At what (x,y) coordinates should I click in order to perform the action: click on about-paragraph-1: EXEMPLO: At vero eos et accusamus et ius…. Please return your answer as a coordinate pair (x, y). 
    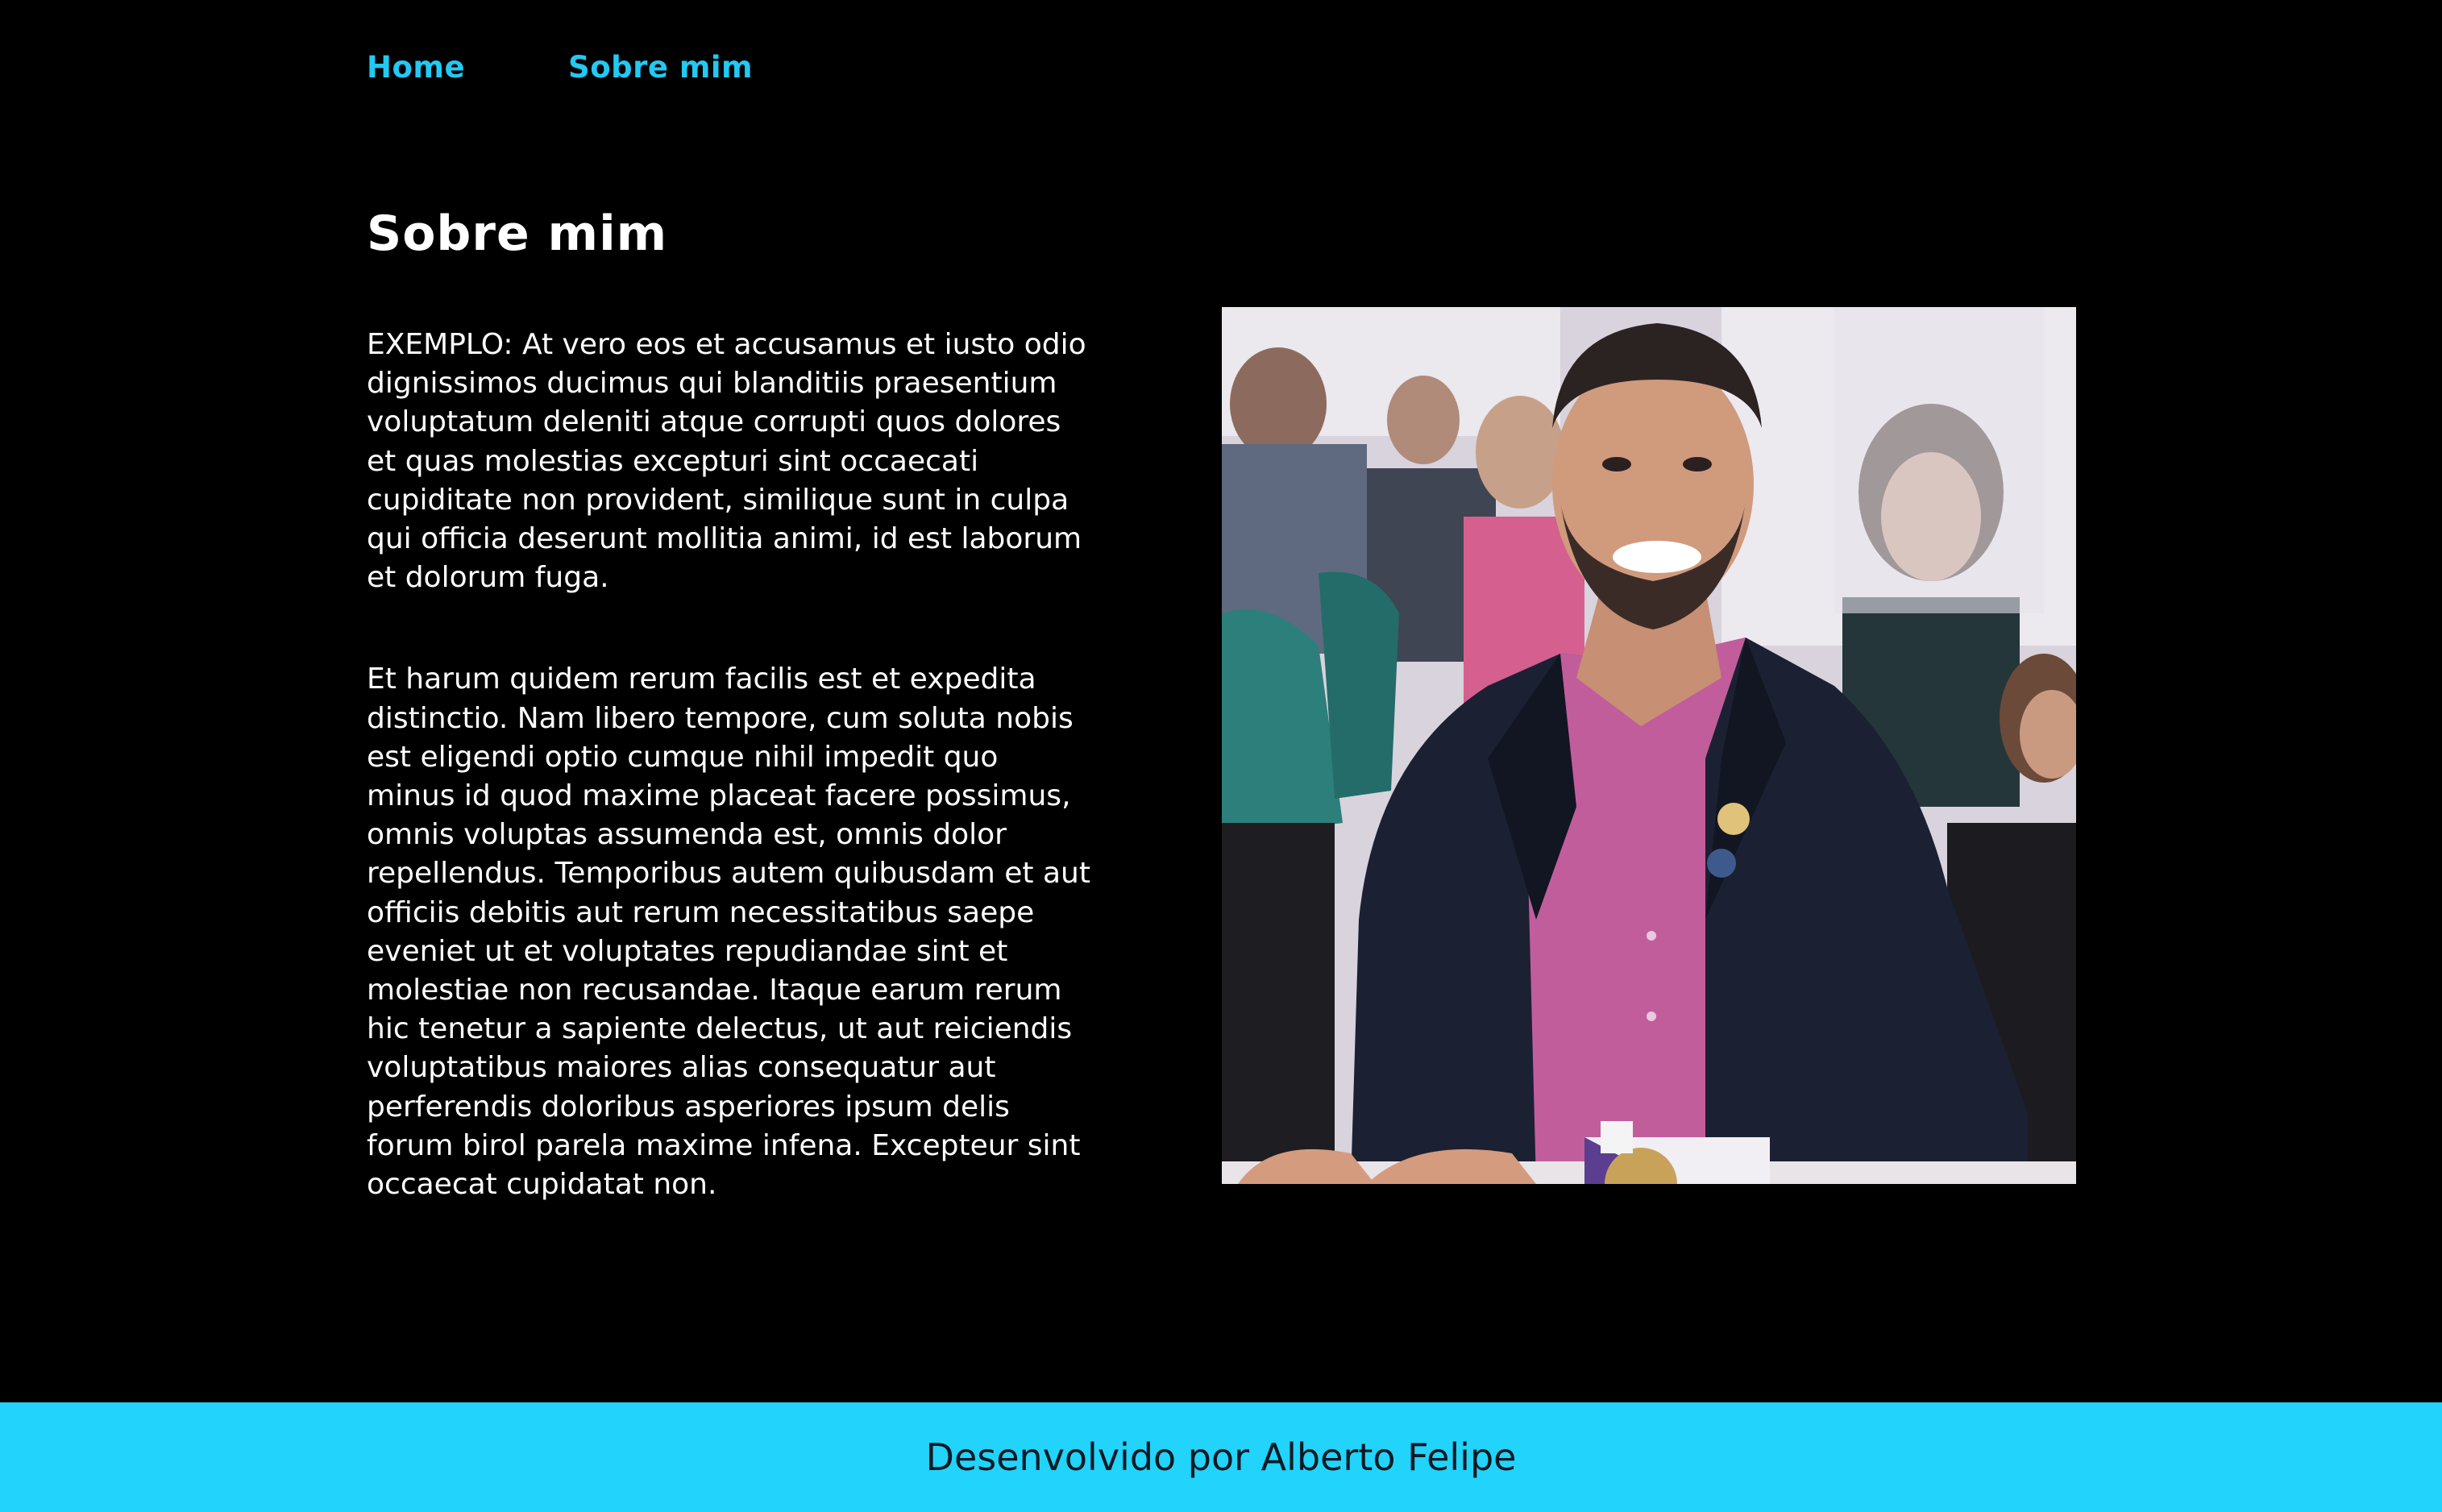
    Looking at the image, I should click on (727, 461).